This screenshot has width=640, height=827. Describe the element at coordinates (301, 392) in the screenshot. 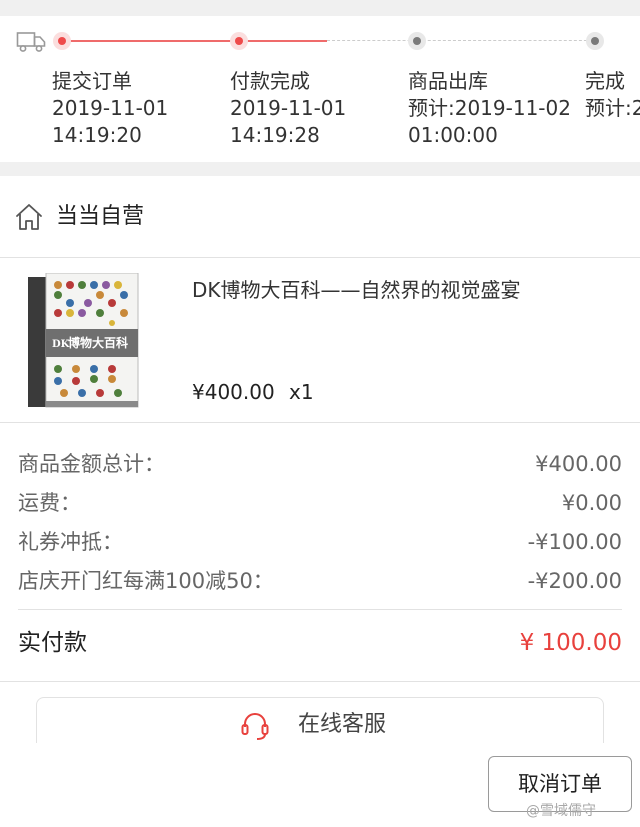

I see `product-quantity: x1` at that location.